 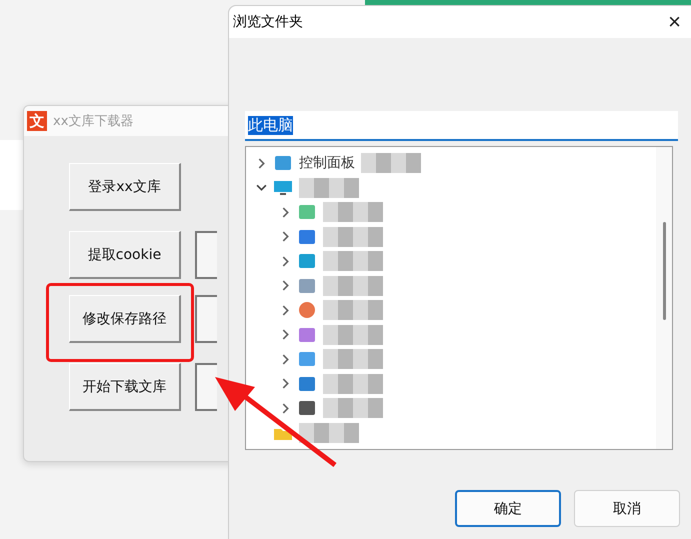 What do you see at coordinates (461, 126) in the screenshot?
I see `path-field: 此电脑` at bounding box center [461, 126].